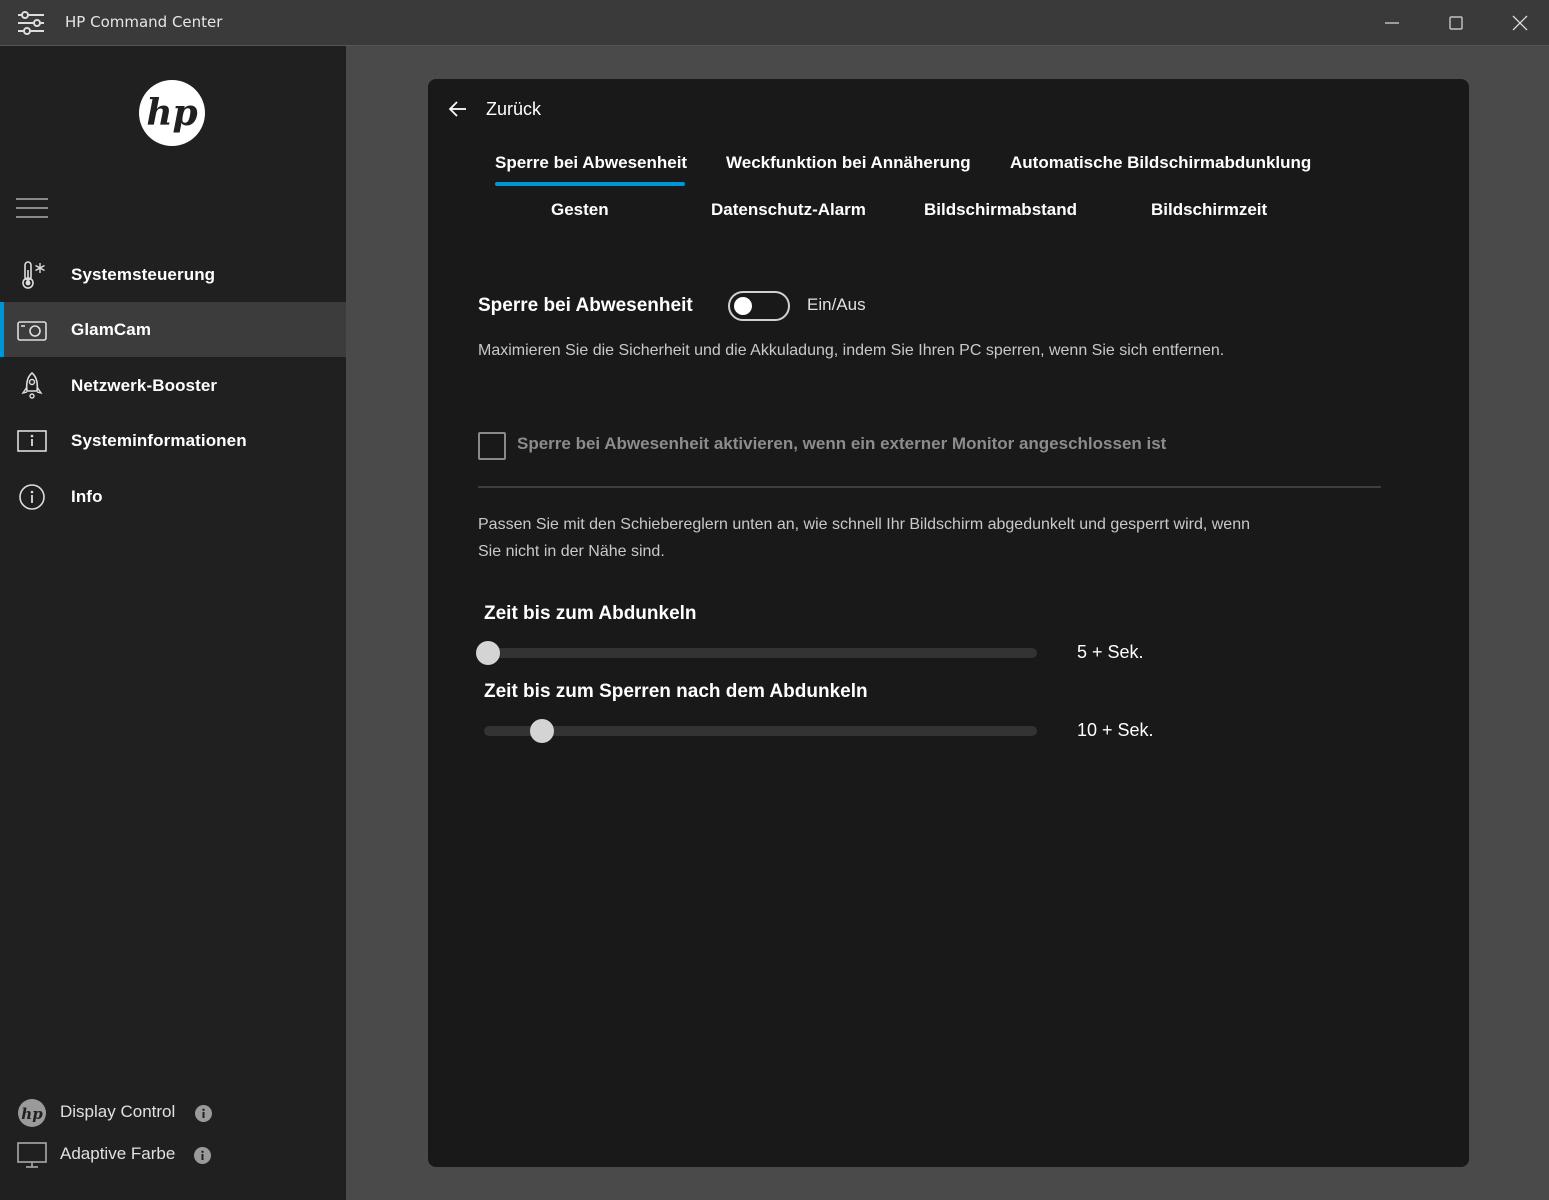 The image size is (1549, 1200). What do you see at coordinates (580, 210) in the screenshot?
I see `tab-gesten: Gesten` at bounding box center [580, 210].